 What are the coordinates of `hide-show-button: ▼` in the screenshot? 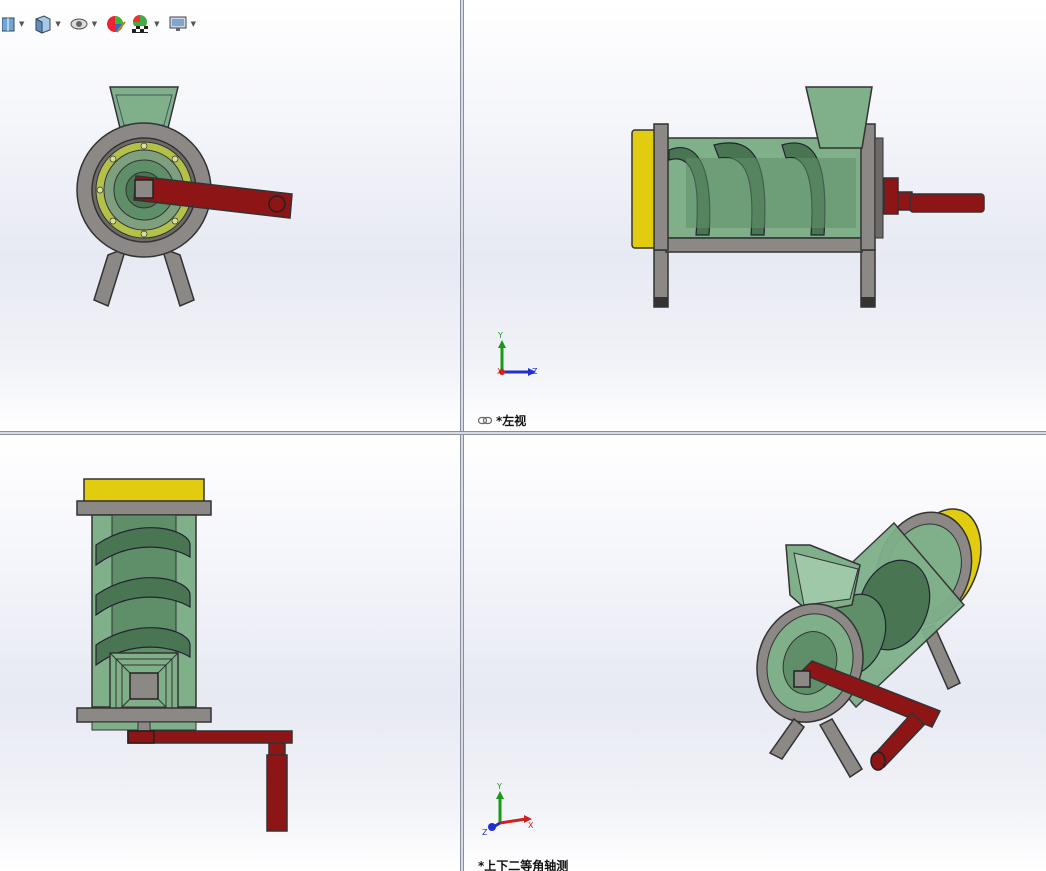 It's located at (86, 24).